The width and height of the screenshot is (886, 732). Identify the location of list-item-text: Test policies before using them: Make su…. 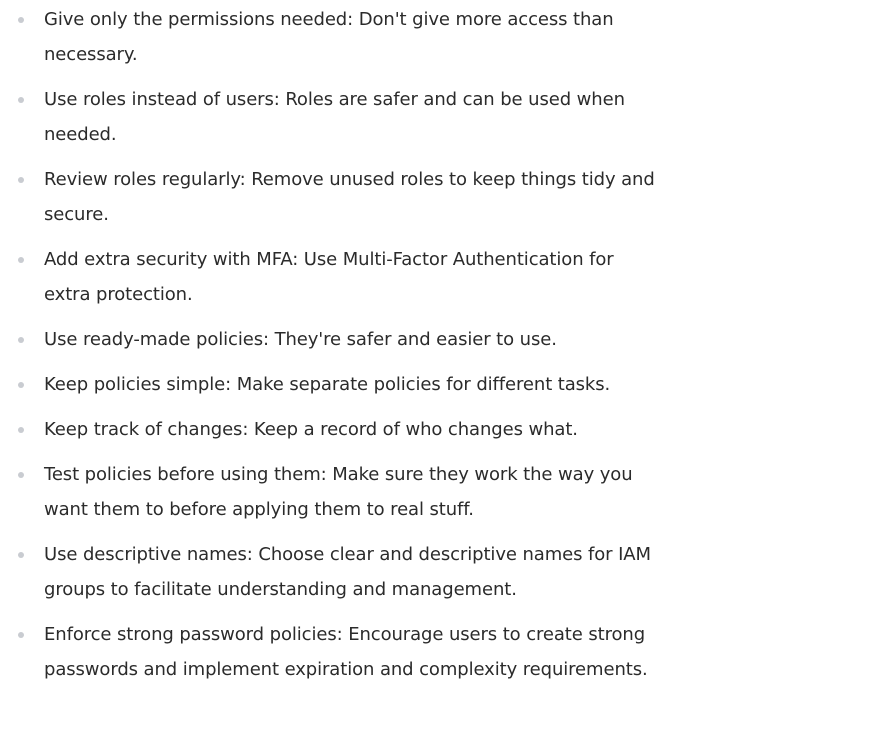
(338, 492).